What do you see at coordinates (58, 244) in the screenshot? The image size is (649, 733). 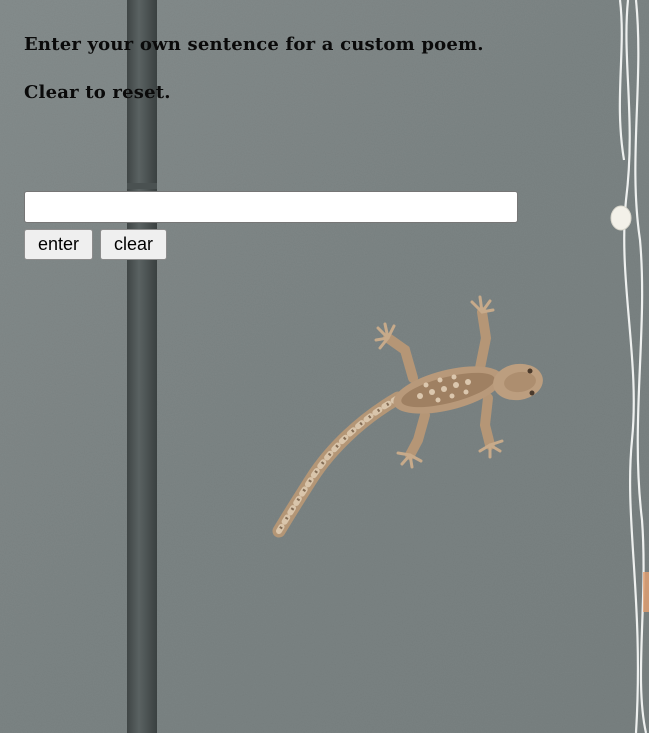 I see `enter-button: enter` at bounding box center [58, 244].